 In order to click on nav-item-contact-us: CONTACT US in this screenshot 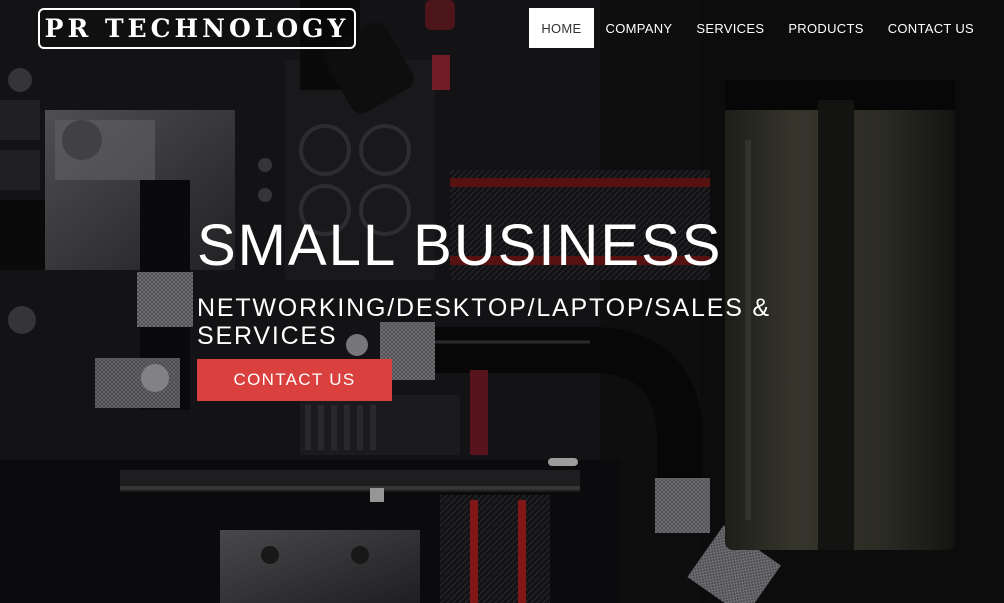, I will do `click(931, 28)`.